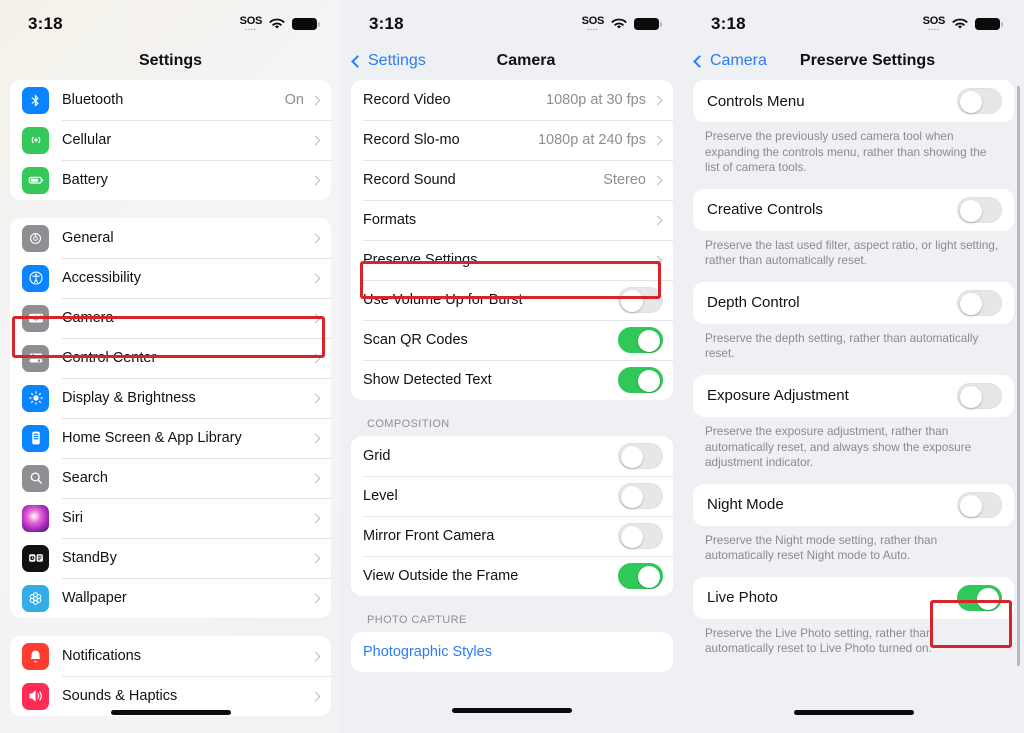 The width and height of the screenshot is (1024, 733). Describe the element at coordinates (407, 100) in the screenshot. I see `row-label: Record Video` at that location.